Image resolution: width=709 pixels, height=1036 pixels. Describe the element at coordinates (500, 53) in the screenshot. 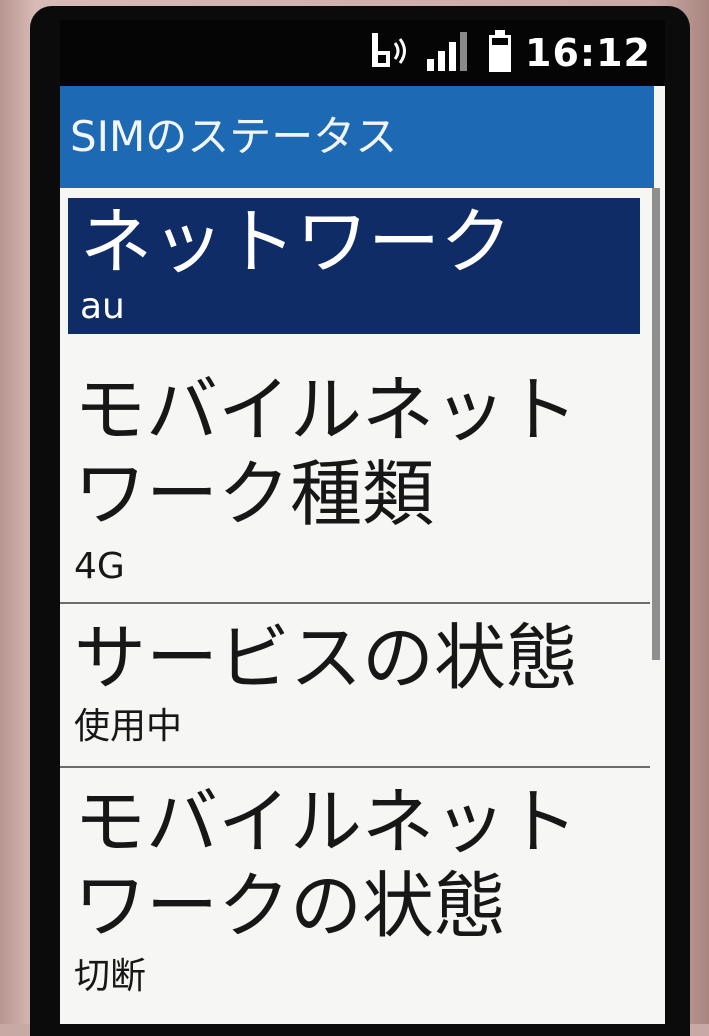

I see `battery-icon` at that location.